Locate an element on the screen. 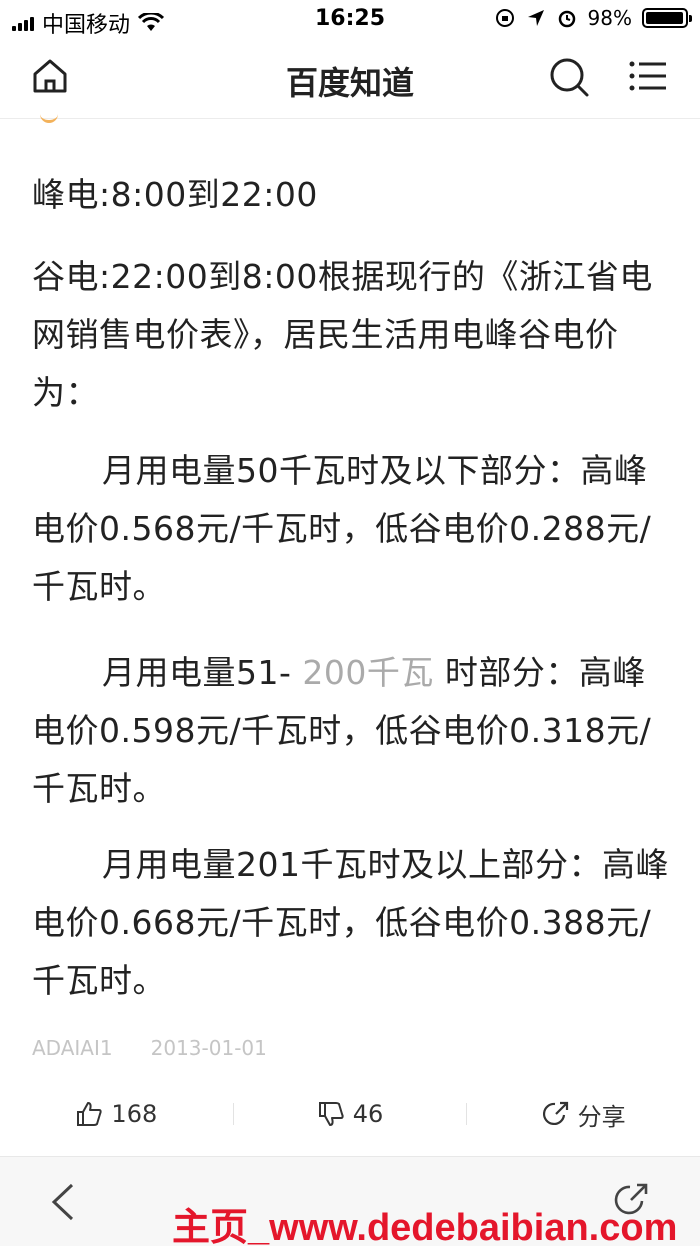 This screenshot has height=1251, width=700. share-icon is located at coordinates (555, 1113).